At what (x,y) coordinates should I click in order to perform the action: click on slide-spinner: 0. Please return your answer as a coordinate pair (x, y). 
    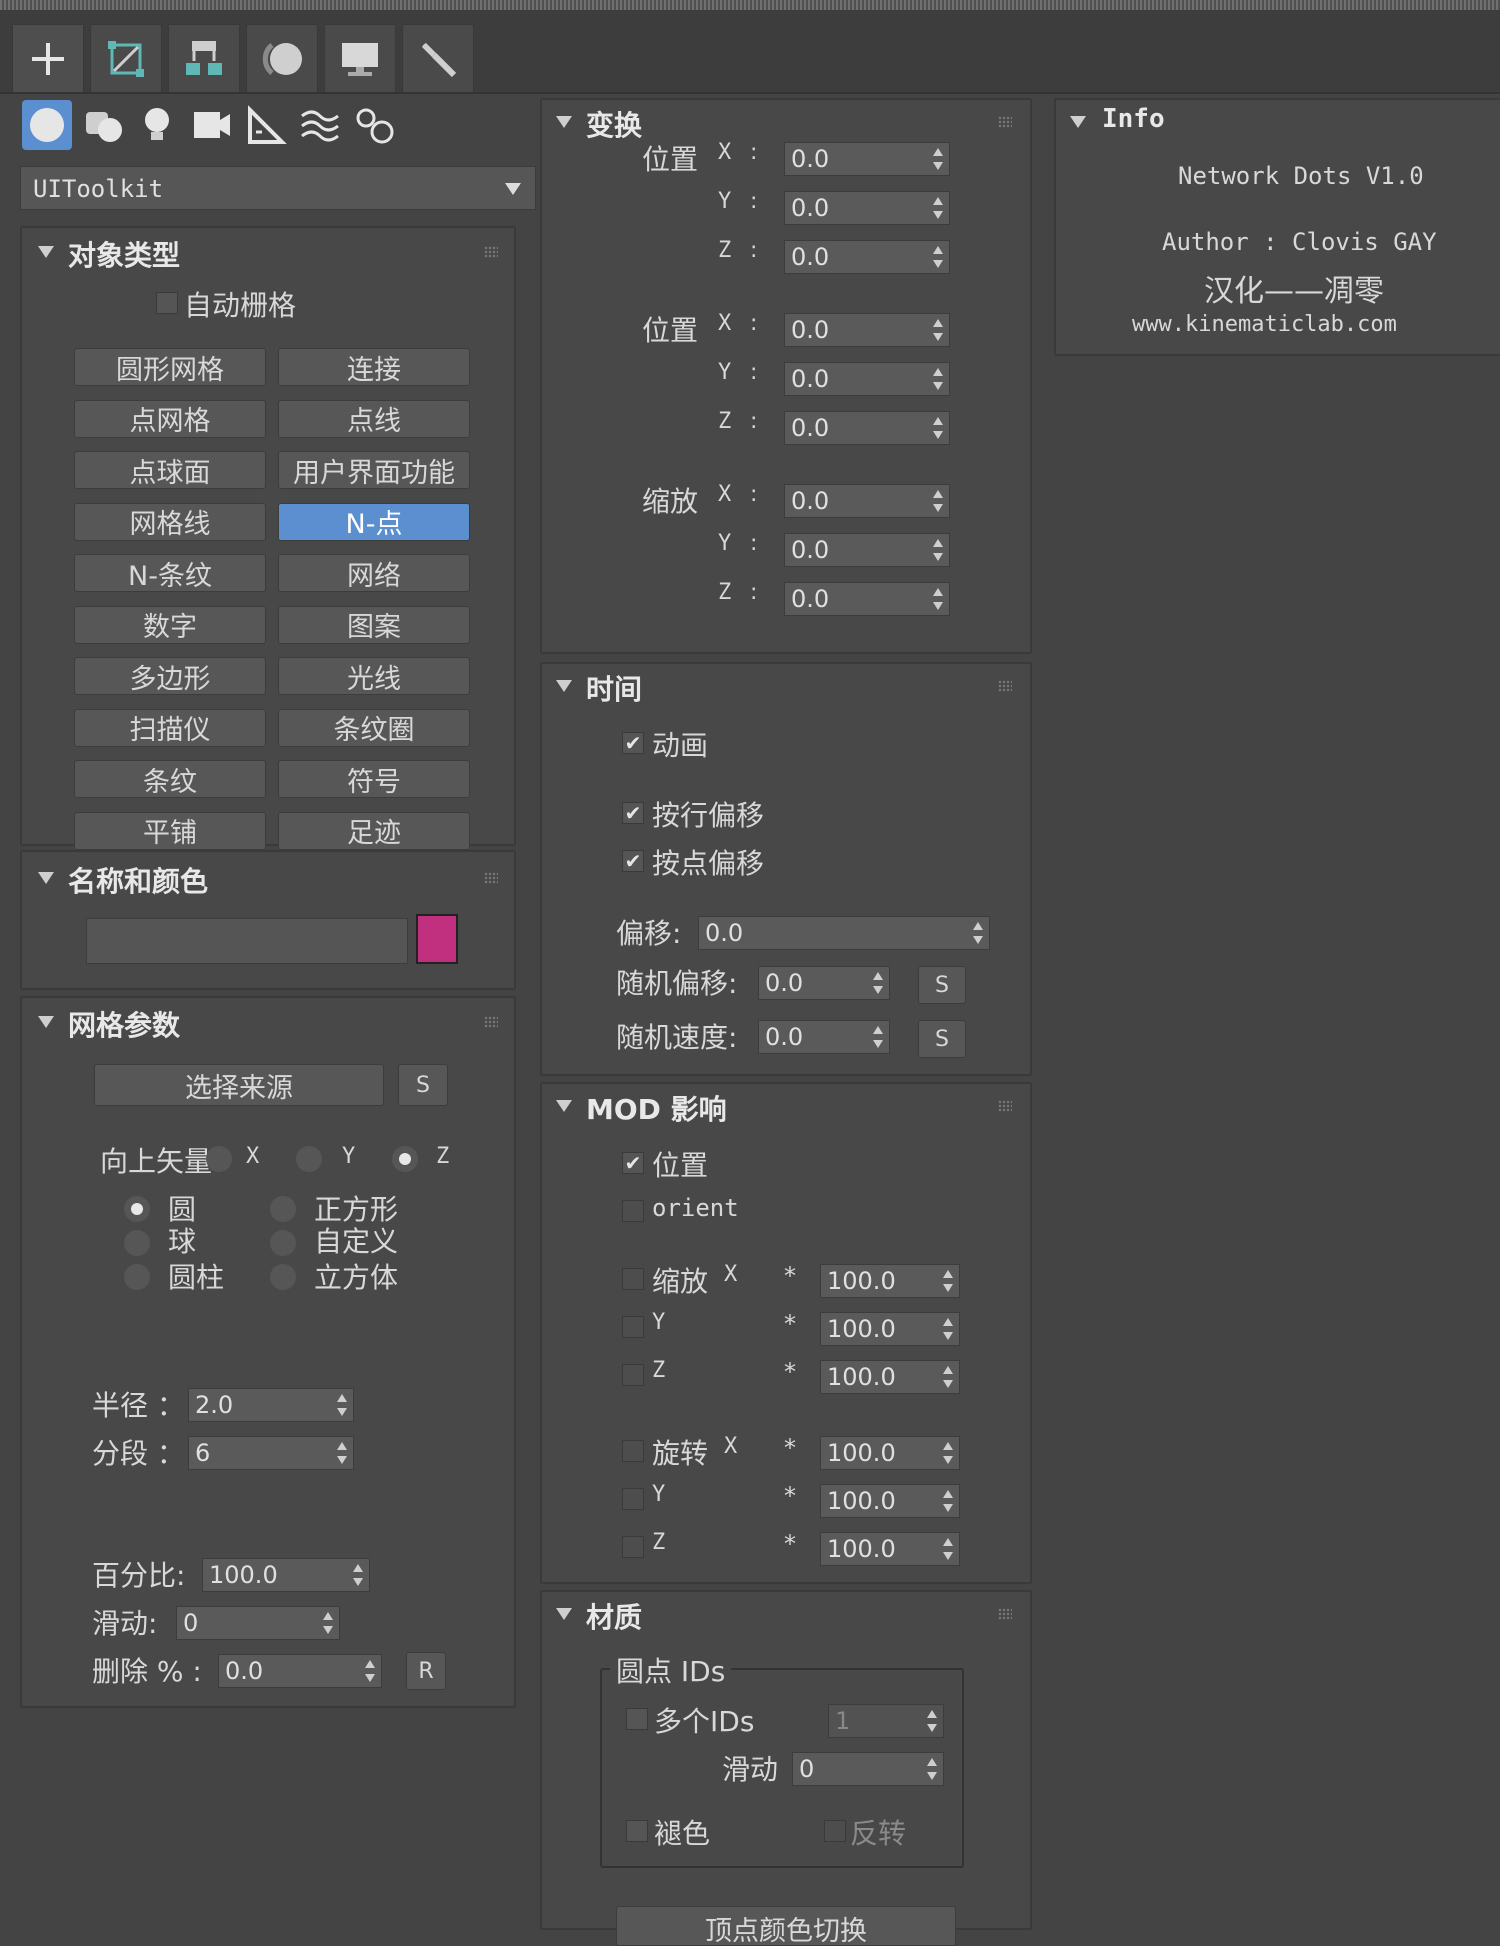
    Looking at the image, I should click on (258, 1623).